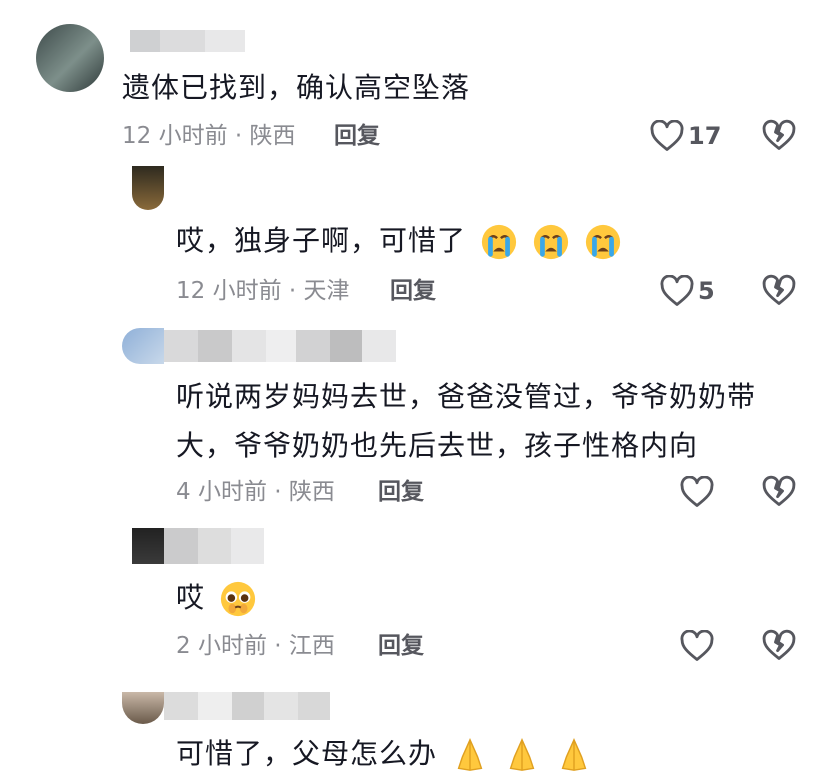 This screenshot has width=828, height=774. I want to click on comment-time-location: 2 小时前 · 江西, so click(255, 646).